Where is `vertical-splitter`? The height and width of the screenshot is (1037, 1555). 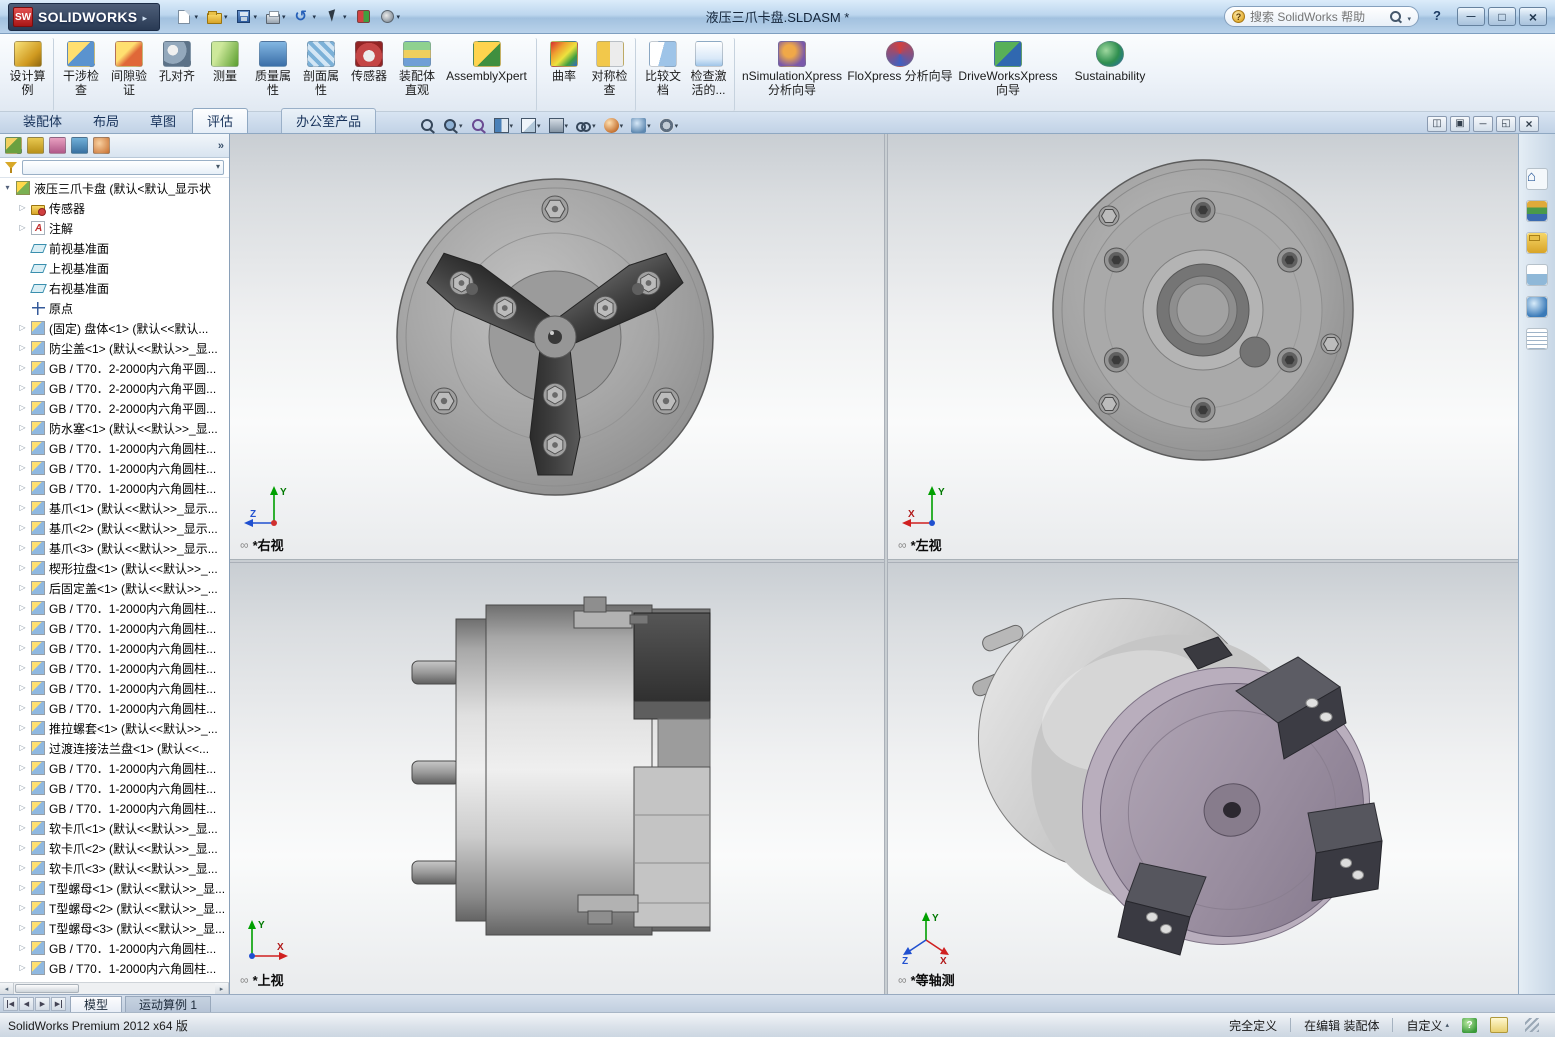
vertical-splitter is located at coordinates (886, 564).